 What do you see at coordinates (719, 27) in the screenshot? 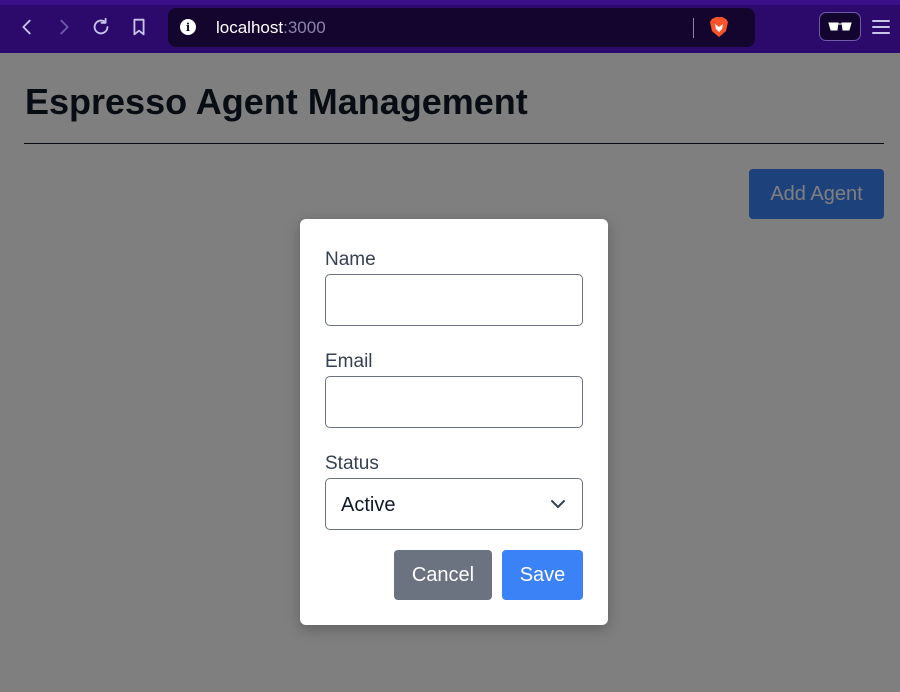
I see `brave-shield-icon` at bounding box center [719, 27].